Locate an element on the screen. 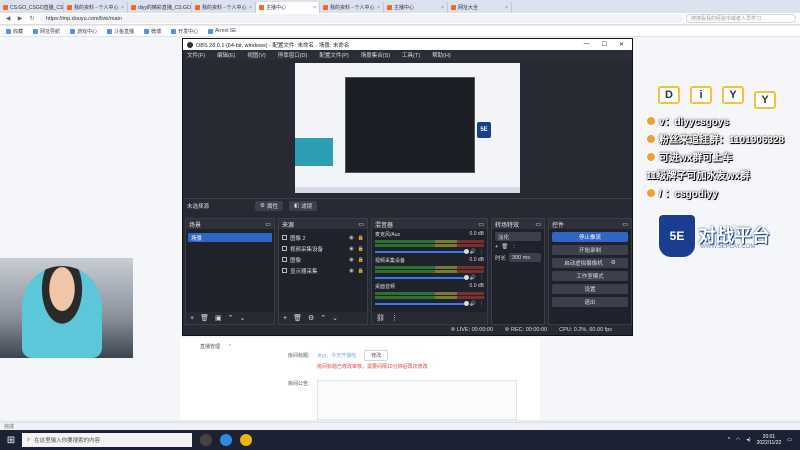 Image resolution: width=800 pixels, height=450 pixels. filter-scene-icon: ▣ is located at coordinates (218, 318).